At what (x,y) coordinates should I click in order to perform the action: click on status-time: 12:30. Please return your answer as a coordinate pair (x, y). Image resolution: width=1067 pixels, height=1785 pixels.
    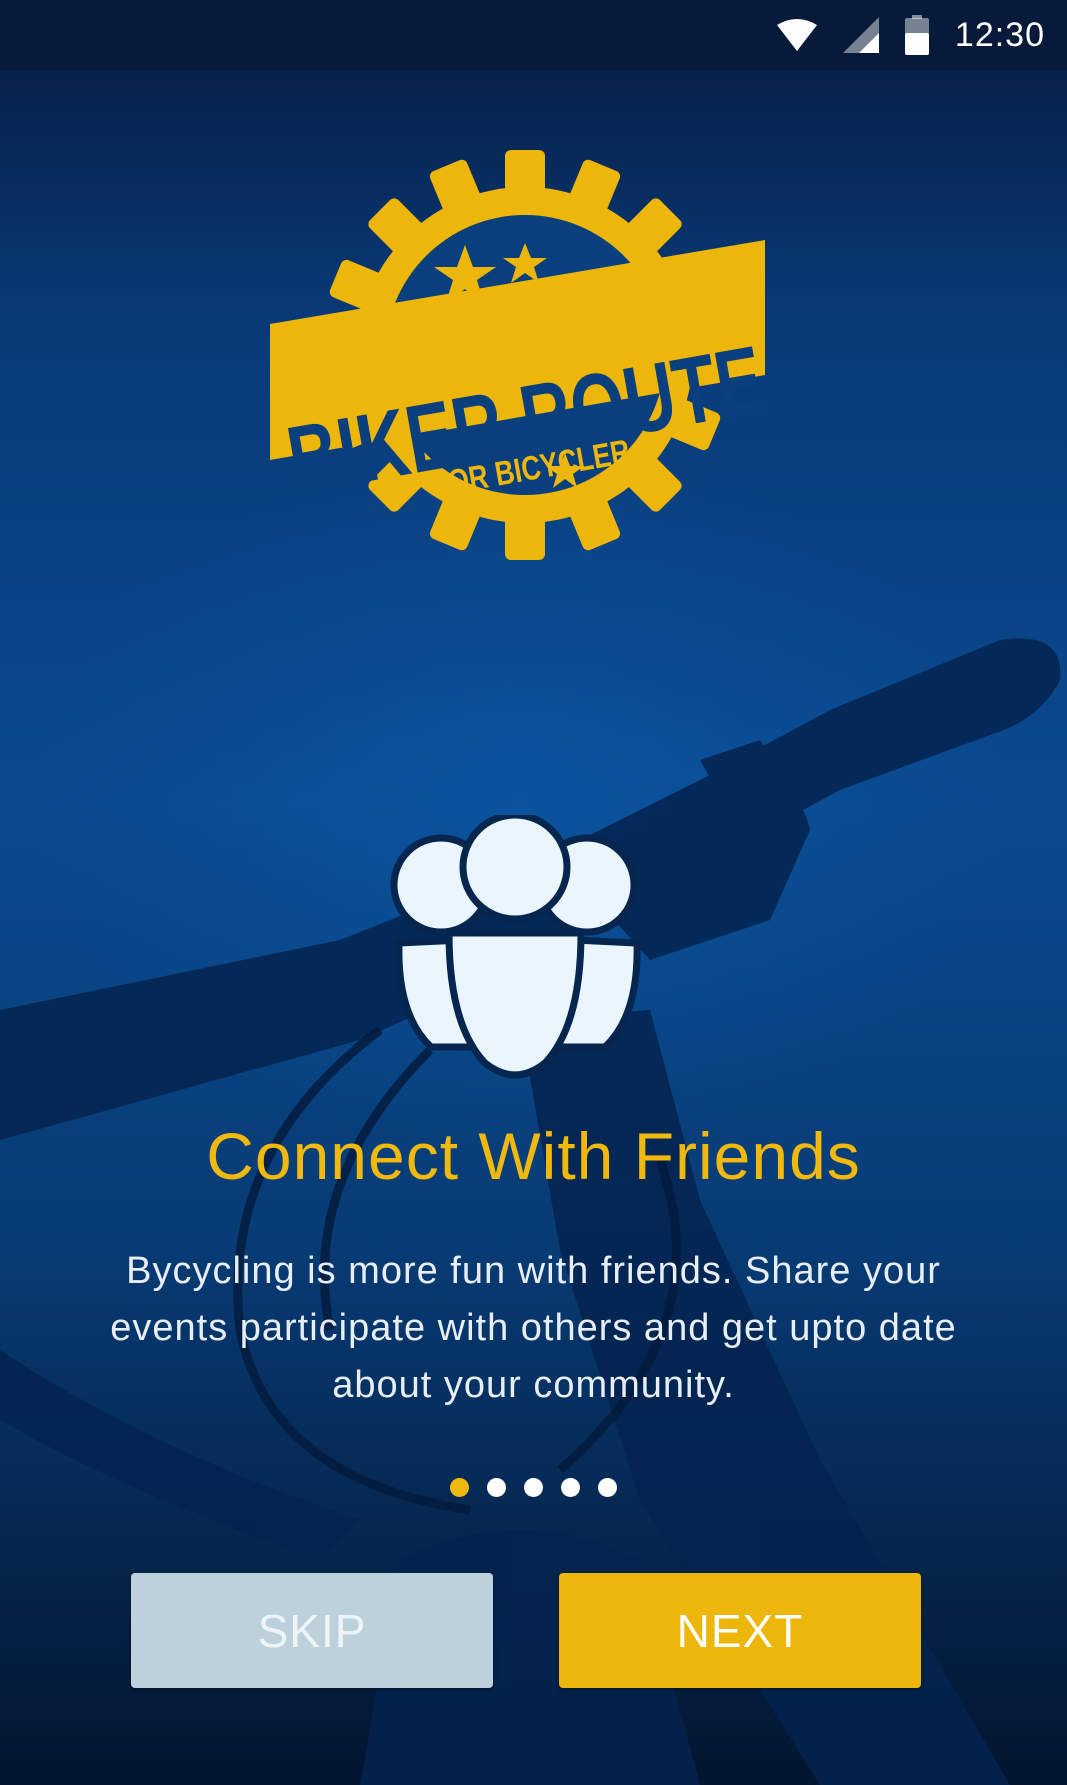
    Looking at the image, I should click on (999, 34).